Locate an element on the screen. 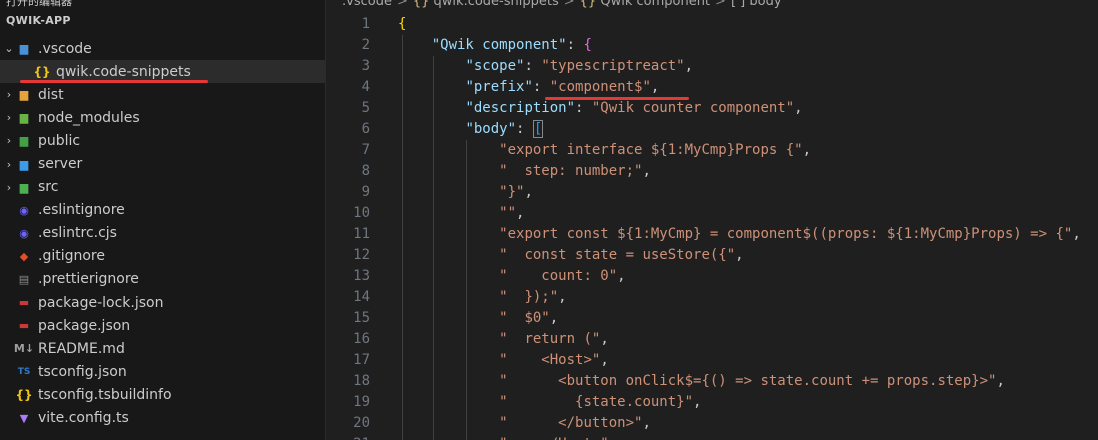  tree-item: ▼ vite.config.ts is located at coordinates (162, 418).